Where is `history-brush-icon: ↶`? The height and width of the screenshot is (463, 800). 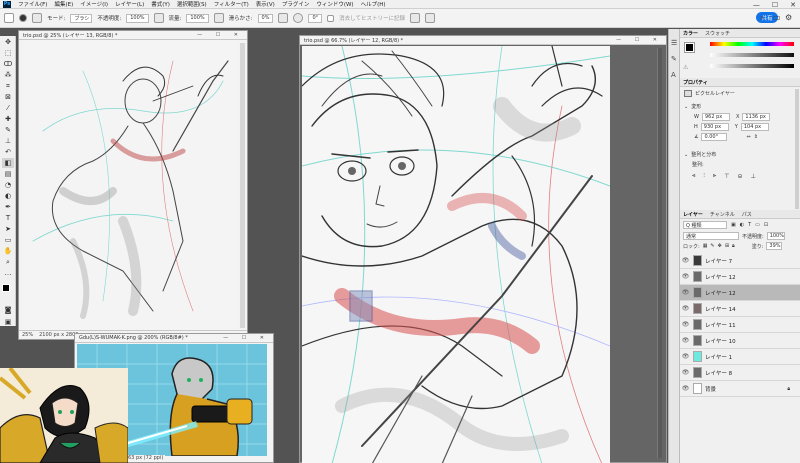 history-brush-icon: ↶ is located at coordinates (8, 152).